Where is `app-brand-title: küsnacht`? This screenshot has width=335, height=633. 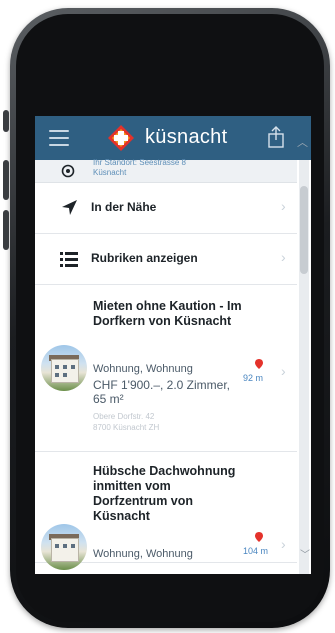 app-brand-title: küsnacht is located at coordinates (186, 137).